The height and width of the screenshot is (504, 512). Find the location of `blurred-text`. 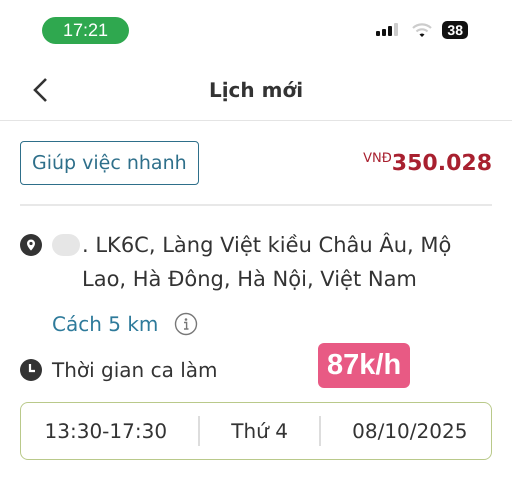

blurred-text is located at coordinates (66, 245).